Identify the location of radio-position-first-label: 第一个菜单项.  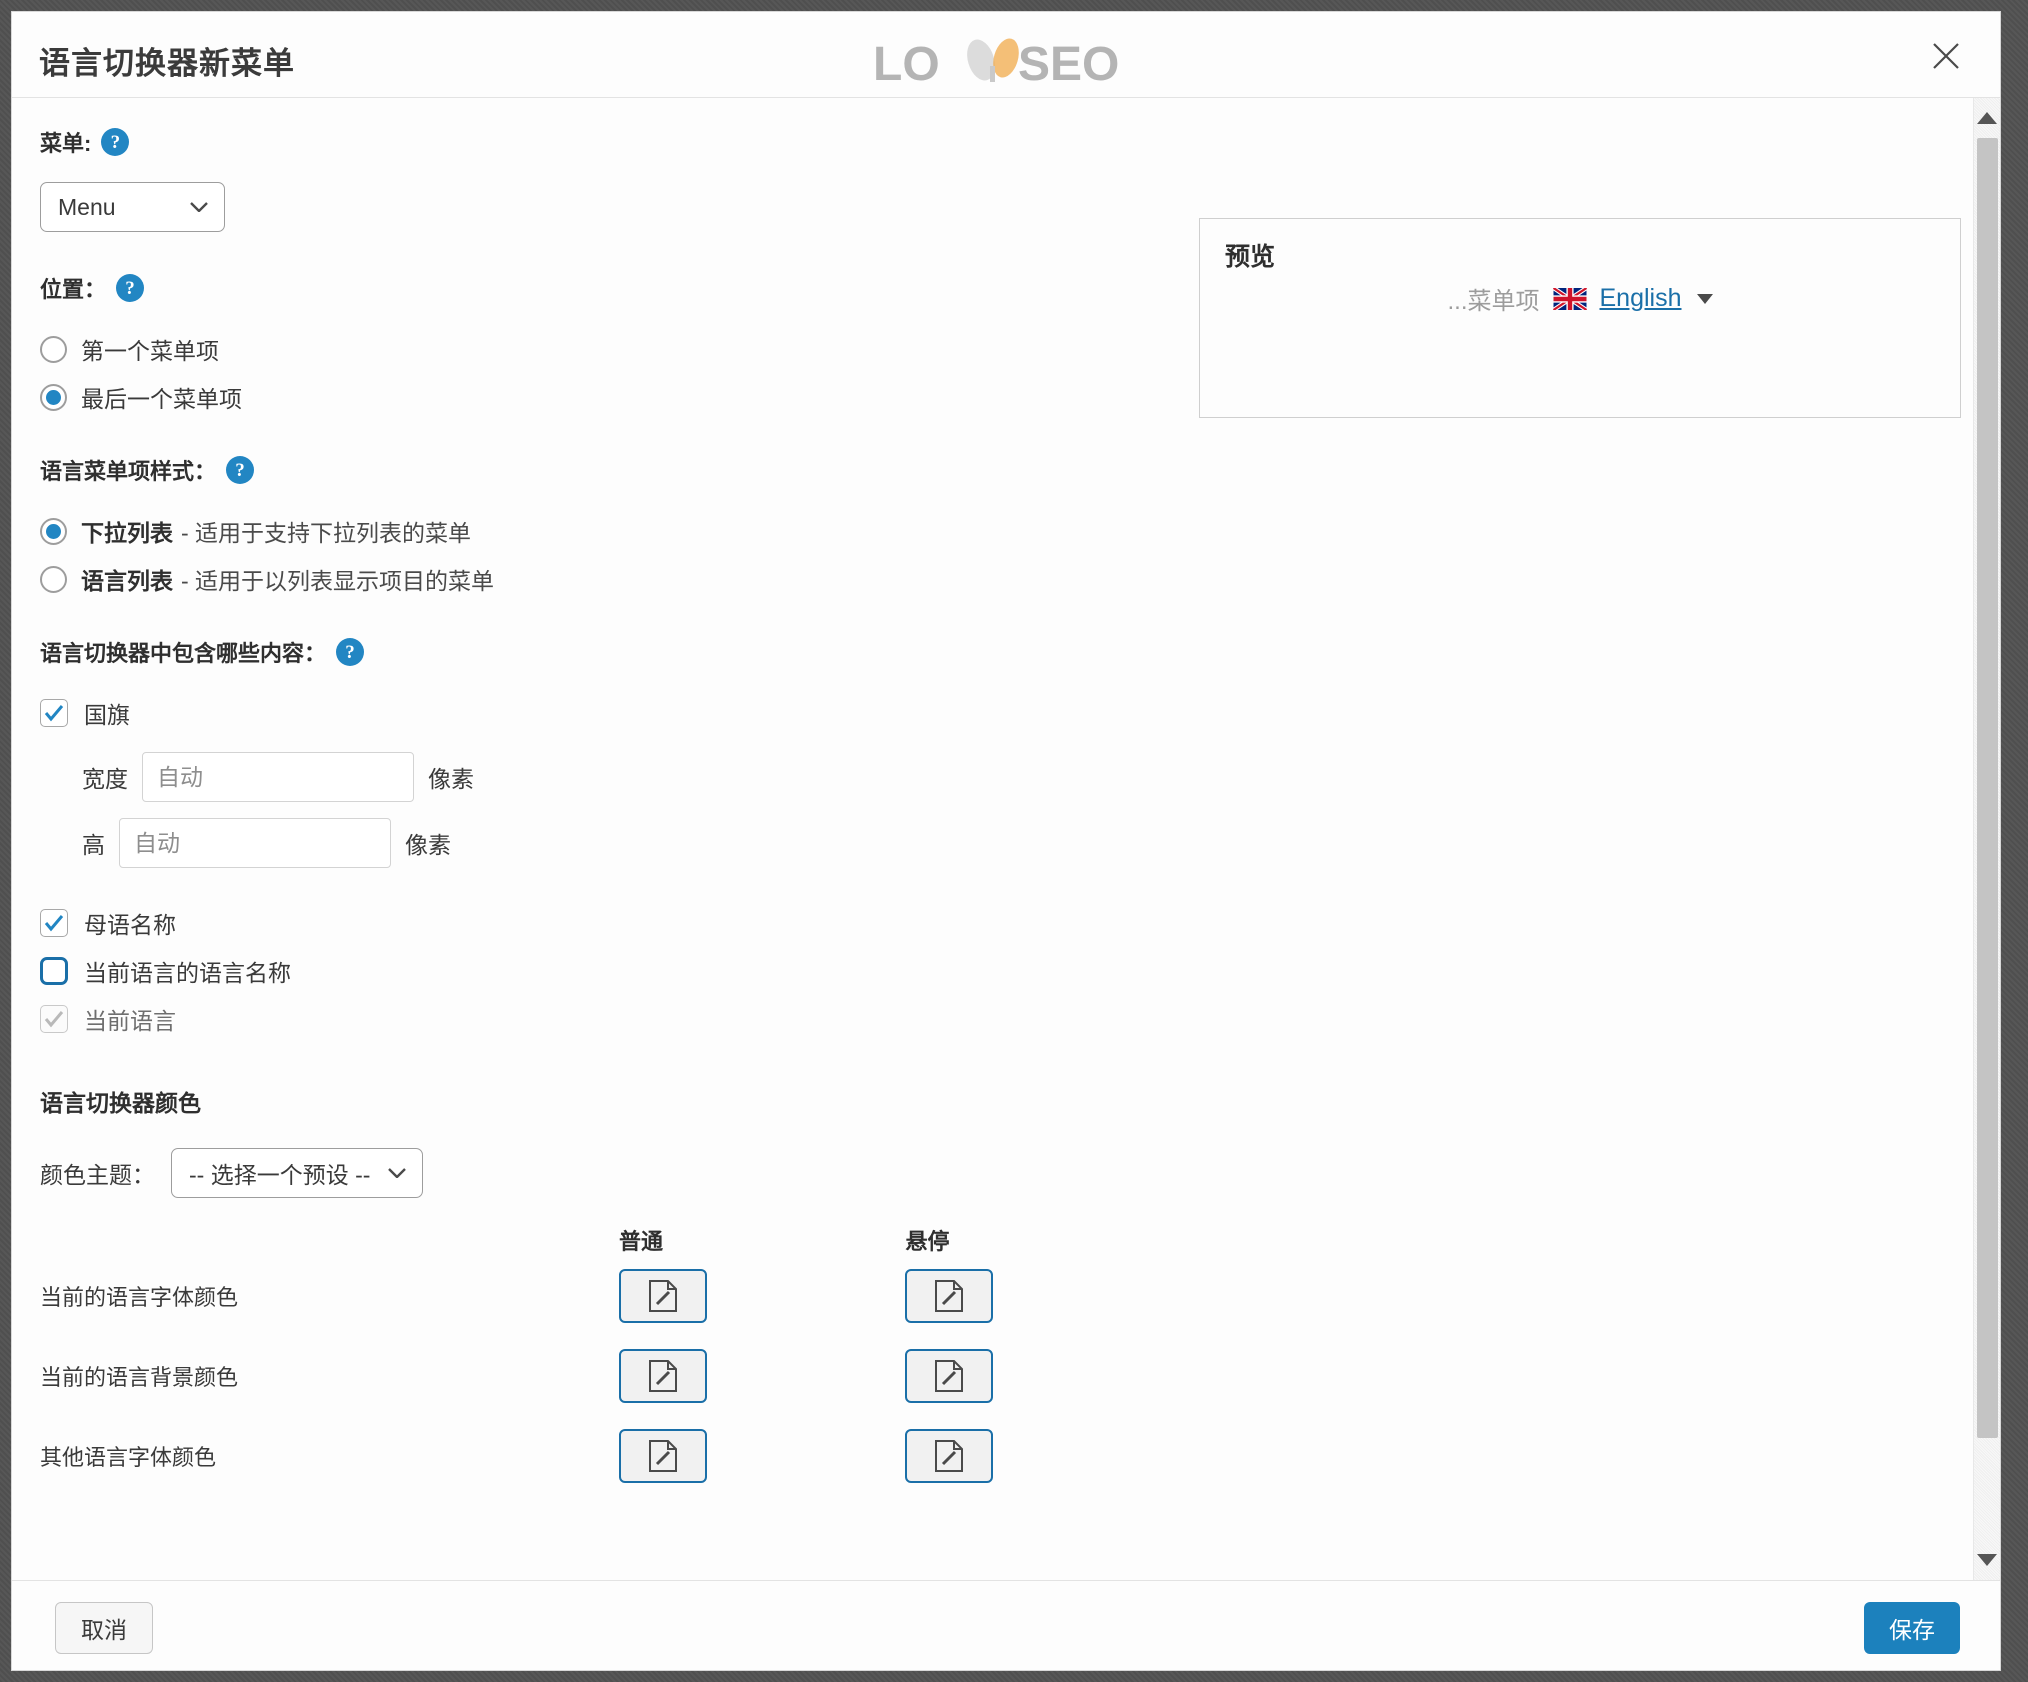
(150, 351).